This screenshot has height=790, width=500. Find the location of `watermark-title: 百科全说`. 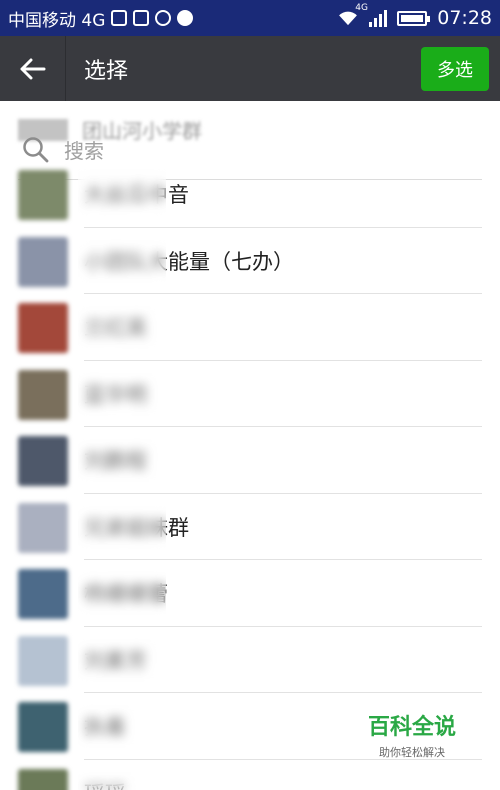

watermark-title: 百科全说 is located at coordinates (411, 727).